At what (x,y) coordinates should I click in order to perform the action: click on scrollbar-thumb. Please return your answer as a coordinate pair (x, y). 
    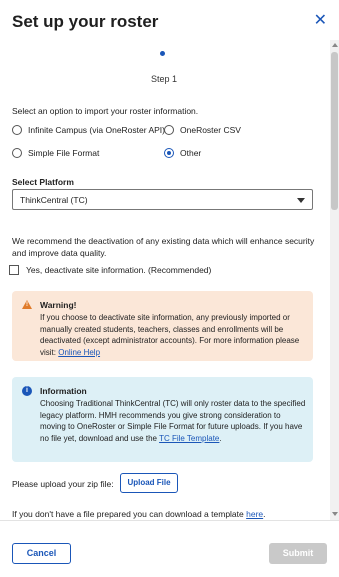
    Looking at the image, I should click on (334, 131).